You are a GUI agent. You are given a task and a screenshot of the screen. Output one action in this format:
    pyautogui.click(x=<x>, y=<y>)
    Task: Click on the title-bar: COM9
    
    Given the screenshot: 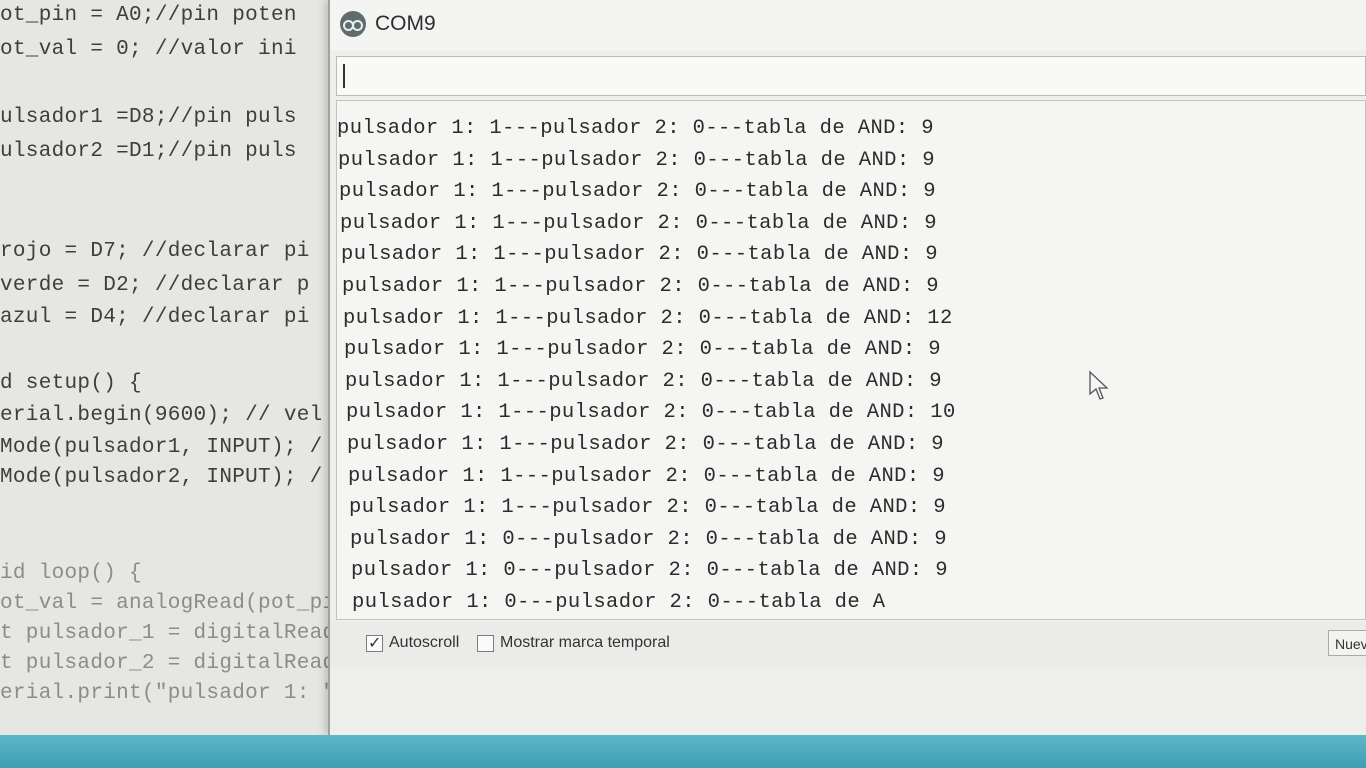 What is the action you would take?
    pyautogui.click(x=848, y=25)
    